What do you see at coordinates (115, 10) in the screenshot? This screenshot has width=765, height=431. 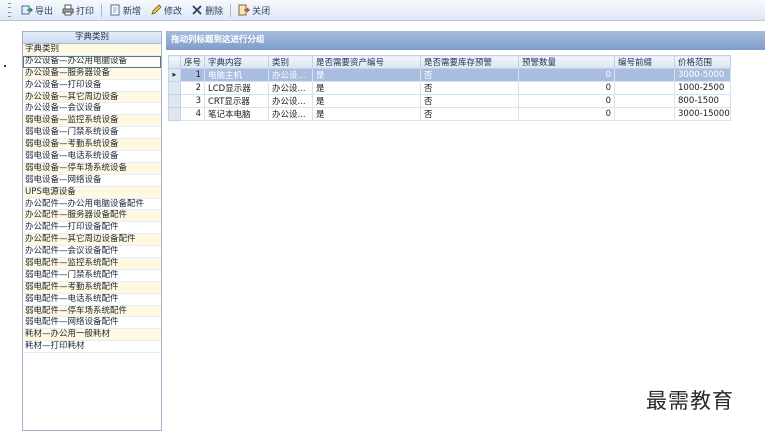 I see `new-document-icon` at bounding box center [115, 10].